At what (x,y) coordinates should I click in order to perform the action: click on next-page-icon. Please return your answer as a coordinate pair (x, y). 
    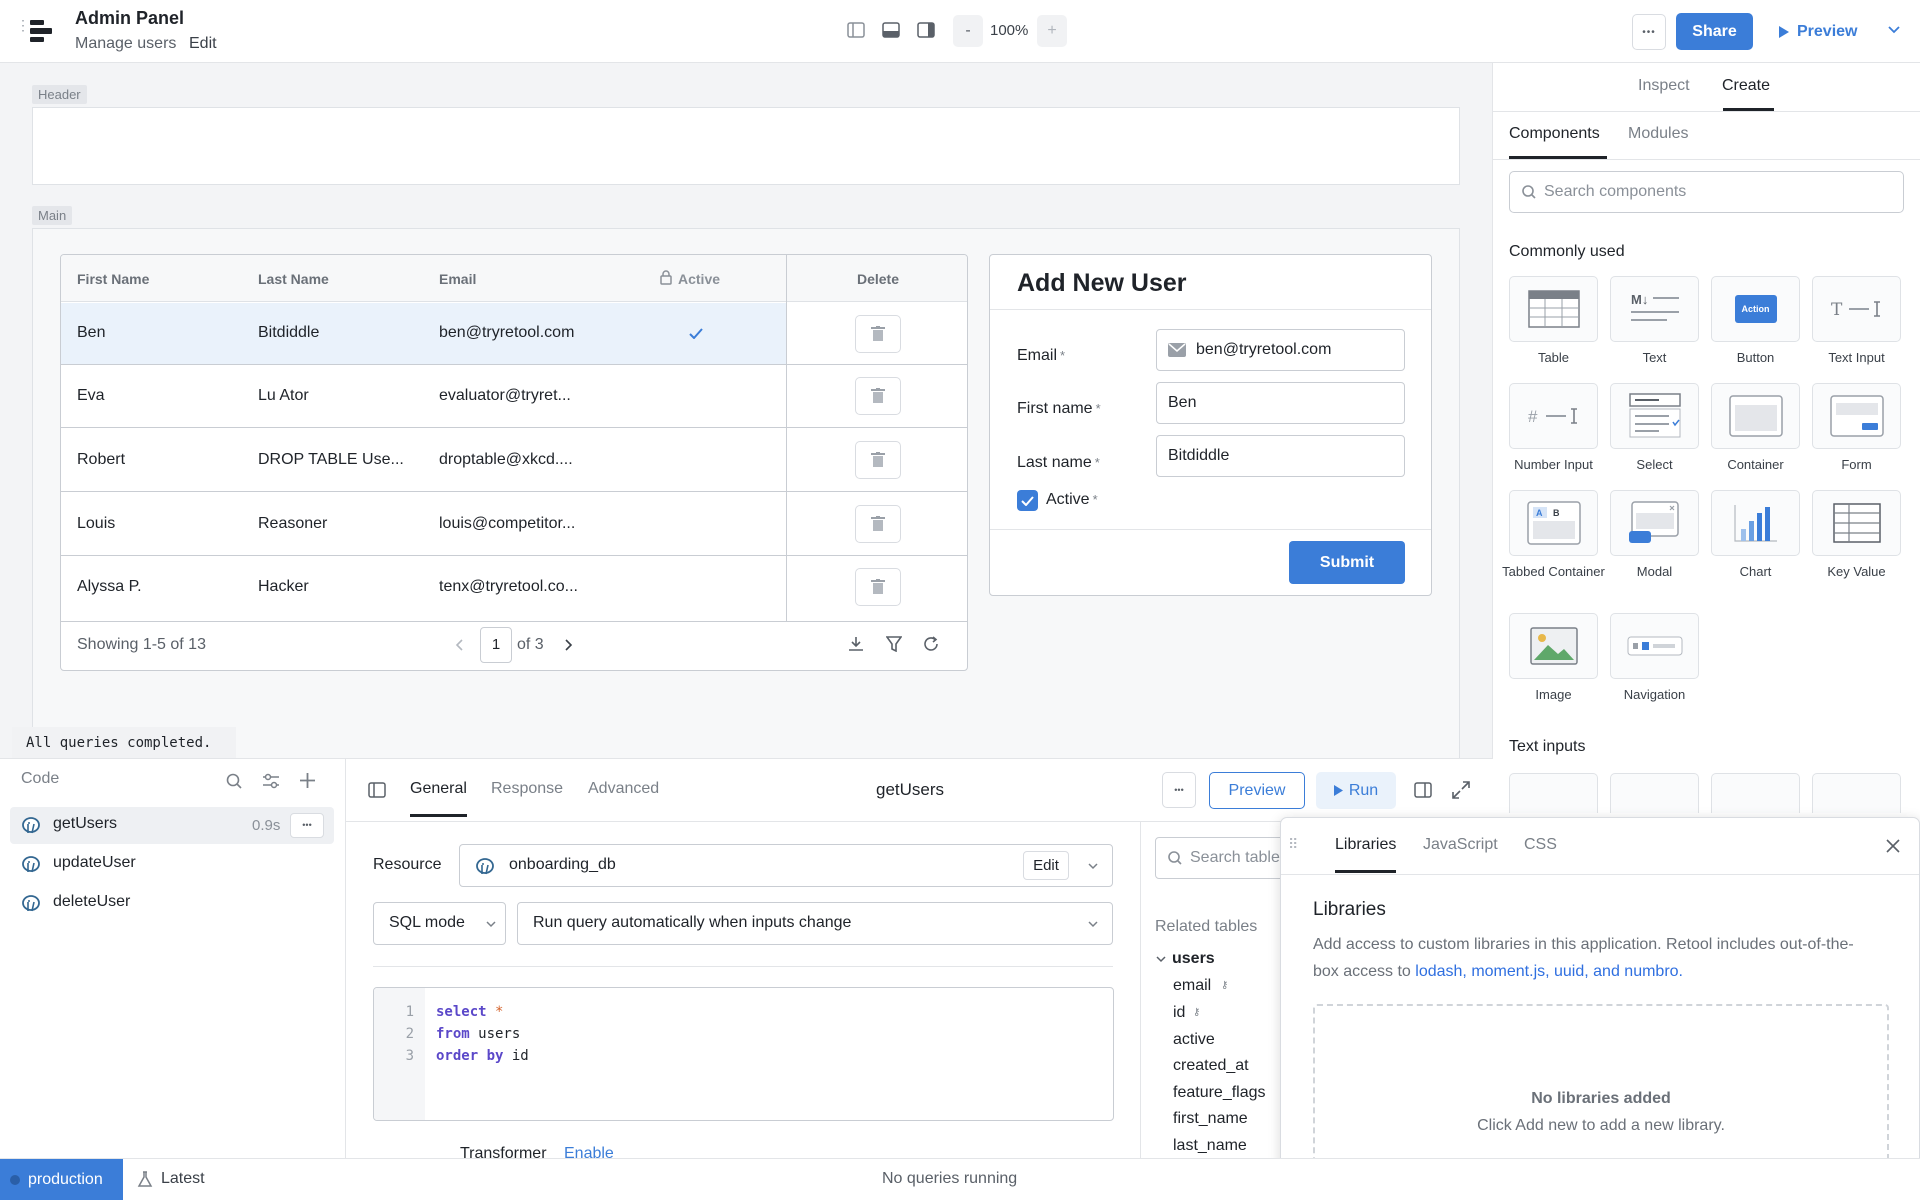
    Looking at the image, I should click on (569, 645).